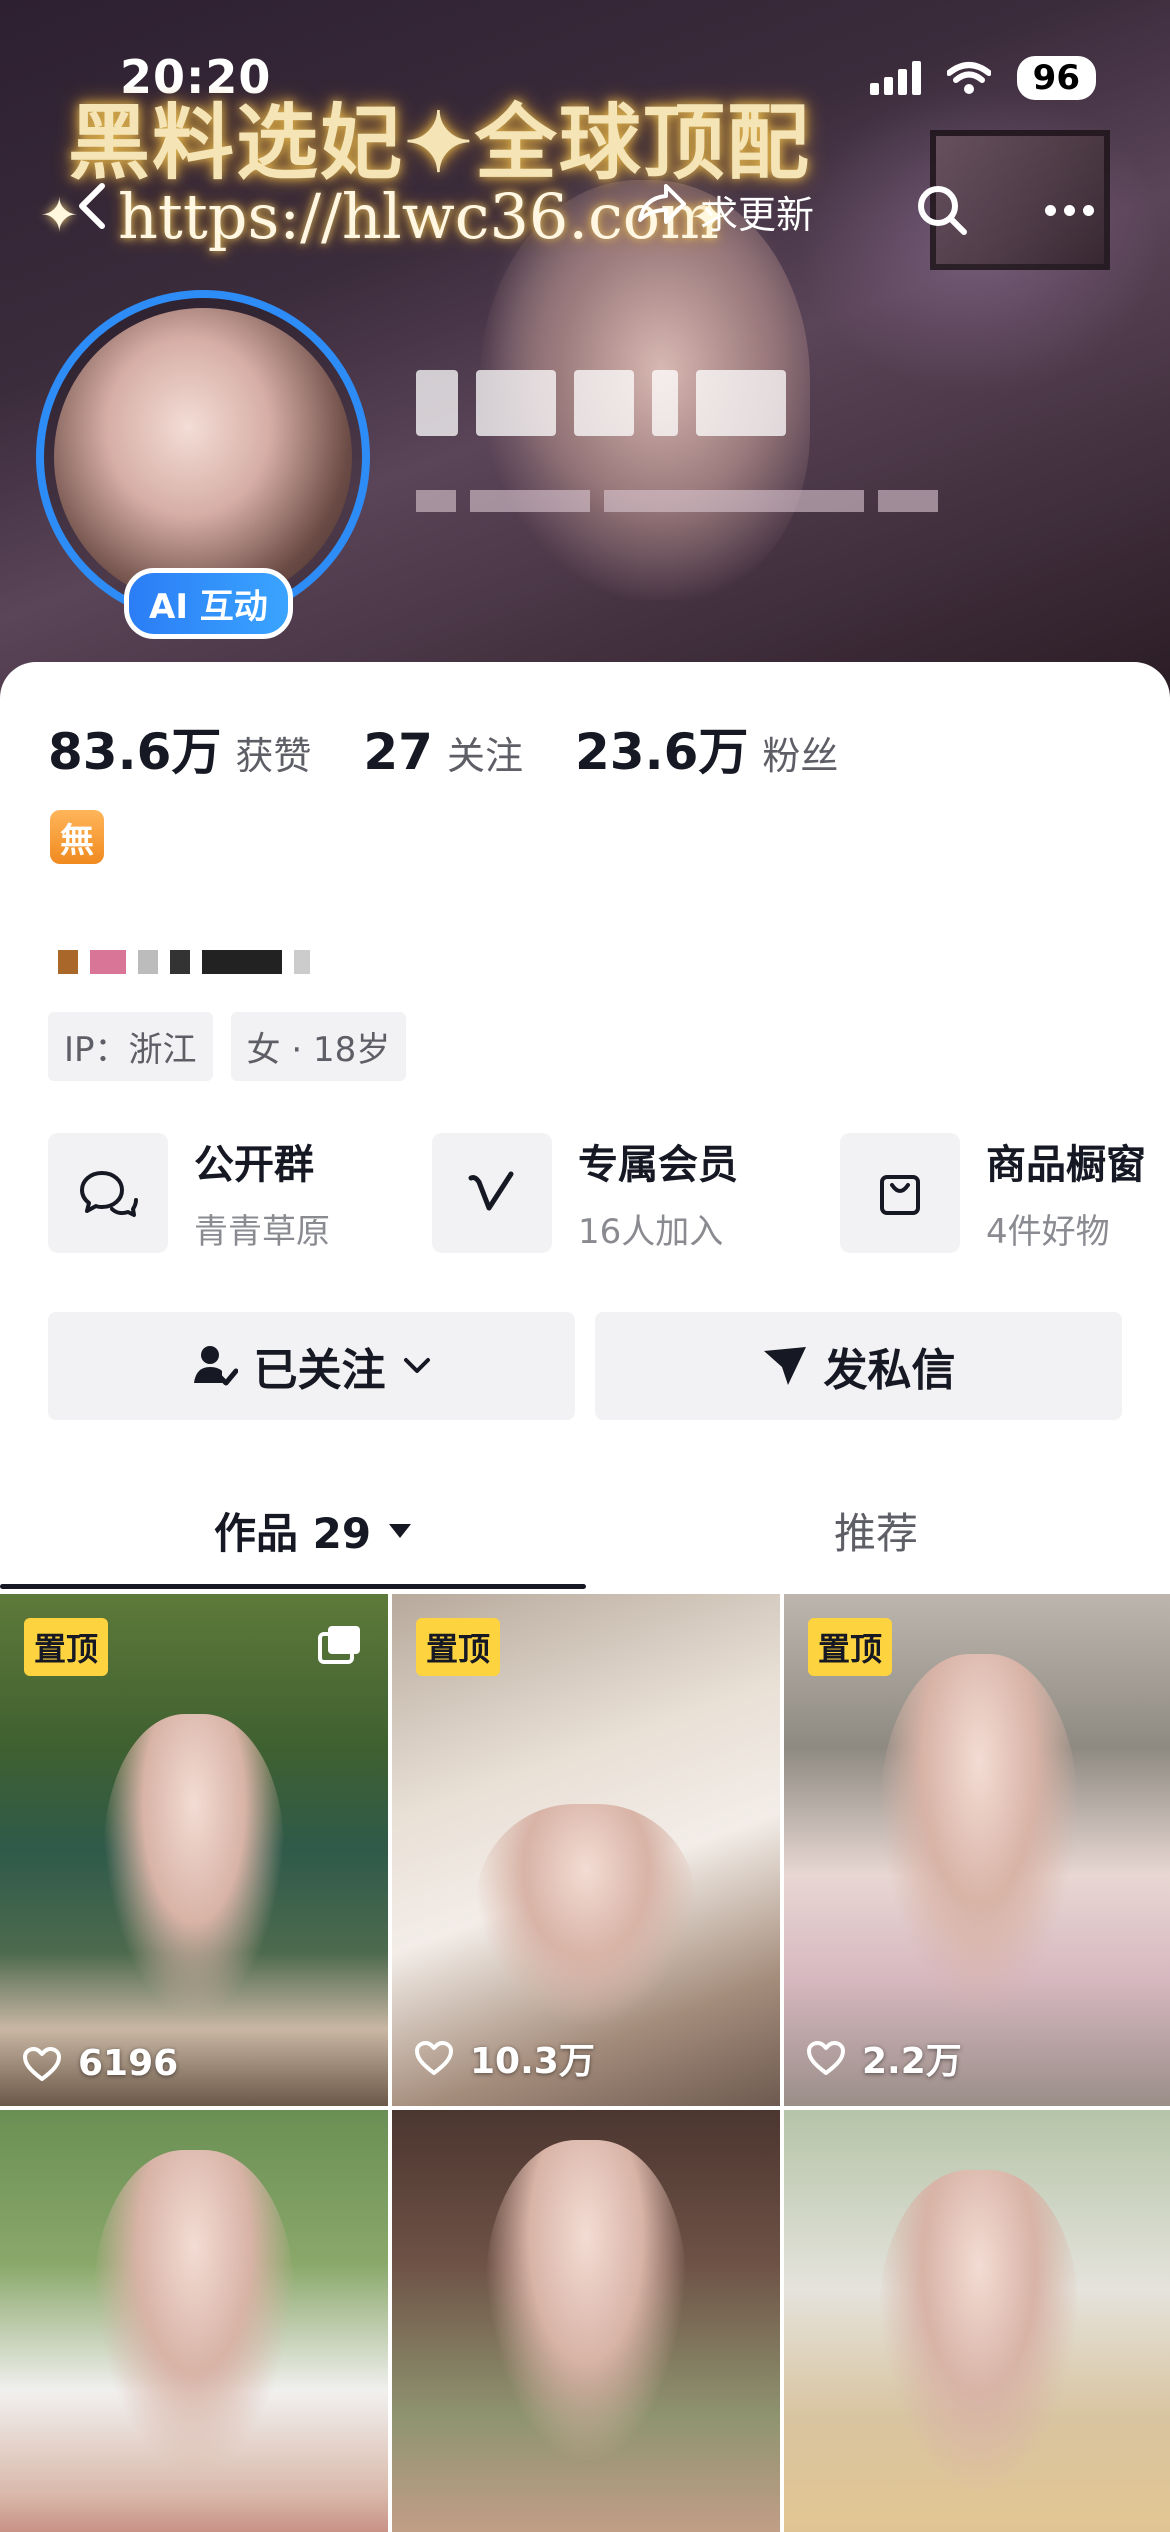  Describe the element at coordinates (293, 1586) in the screenshot. I see `active-tab-indicator` at that location.